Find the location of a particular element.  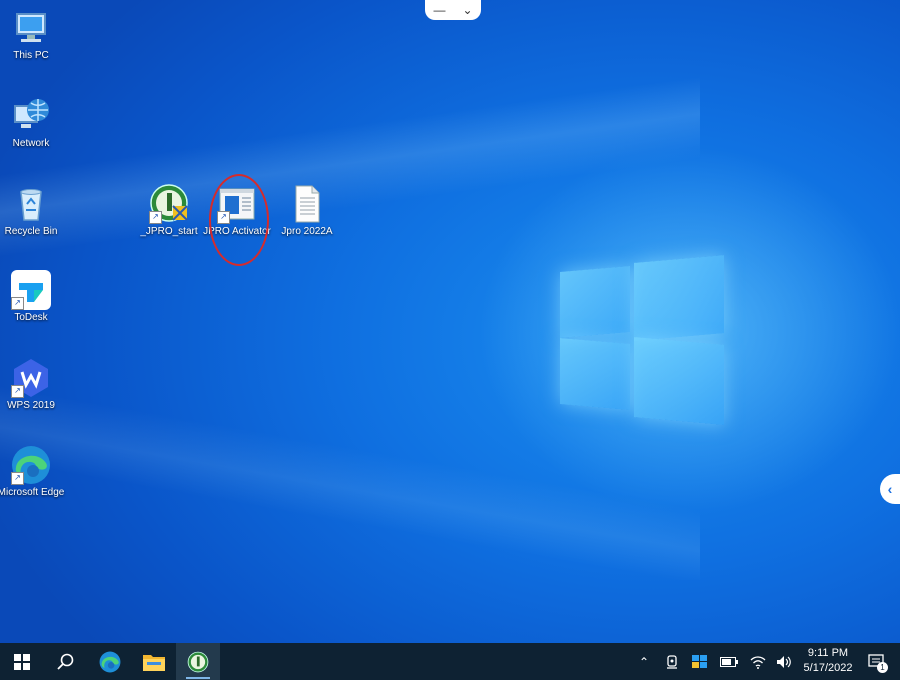

recycle-bin-icon is located at coordinates (31, 204).